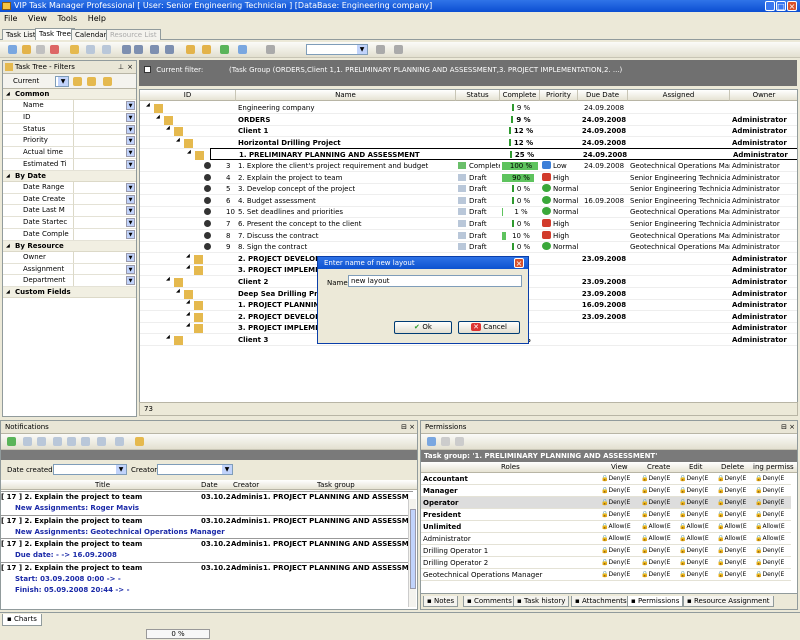 The width and height of the screenshot is (800, 640). What do you see at coordinates (207, 589) in the screenshot?
I see `notification-detail: Finish: 05.09.2008 20:44 -> -` at bounding box center [207, 589].